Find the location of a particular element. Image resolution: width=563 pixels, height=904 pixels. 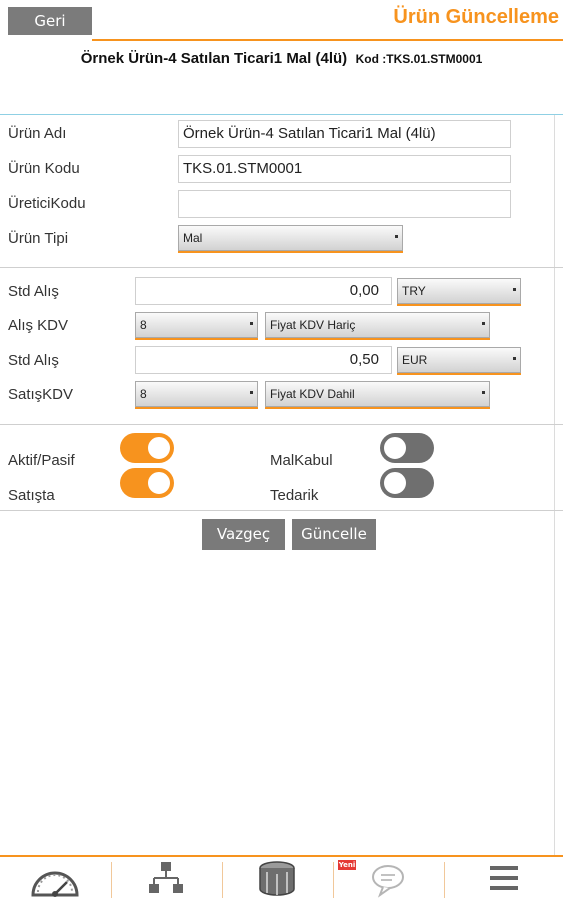

sell-vat-mode-value: Fiyat KDV Dahil is located at coordinates (312, 394).